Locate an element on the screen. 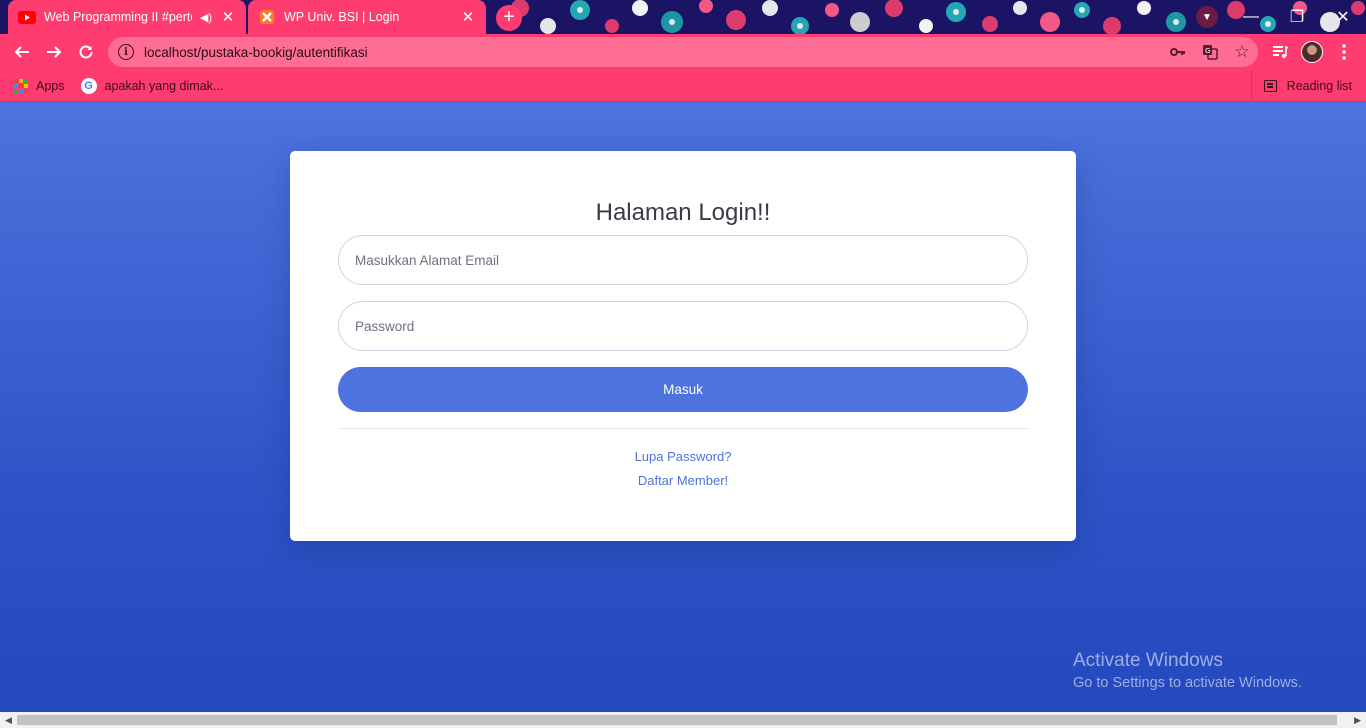  site-info-icon: i is located at coordinates (126, 52).